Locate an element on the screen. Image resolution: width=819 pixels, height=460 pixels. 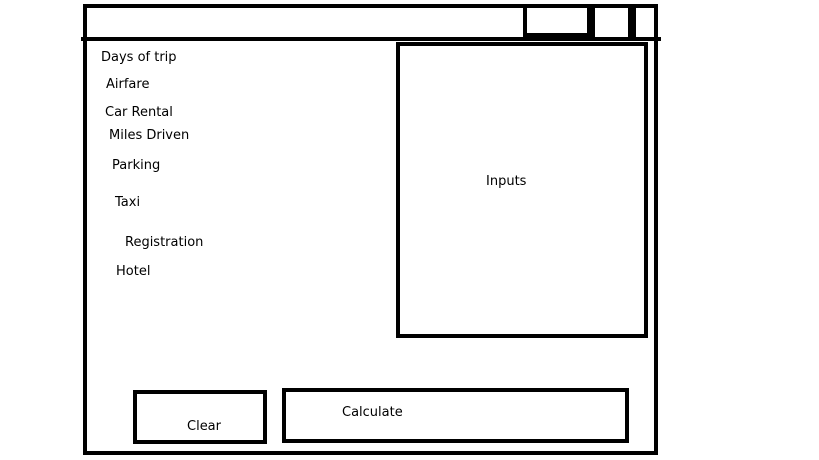
calculate-button-label: Calculate is located at coordinates (372, 412).